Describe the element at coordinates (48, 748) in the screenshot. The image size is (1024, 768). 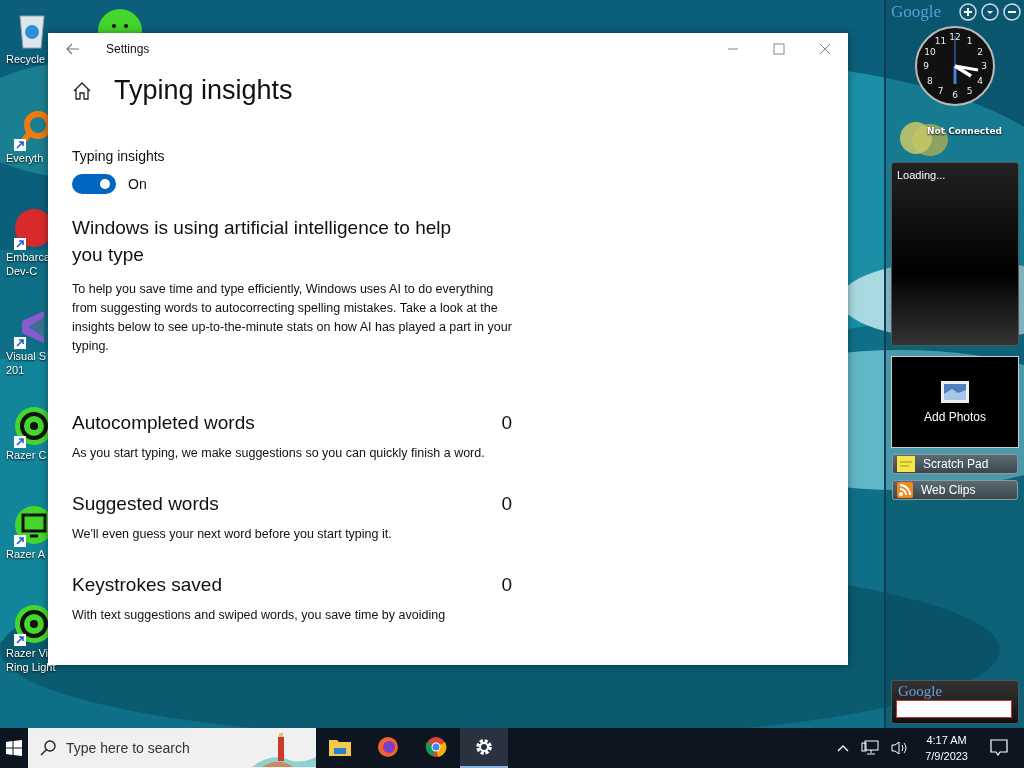
I see `search-icon` at that location.